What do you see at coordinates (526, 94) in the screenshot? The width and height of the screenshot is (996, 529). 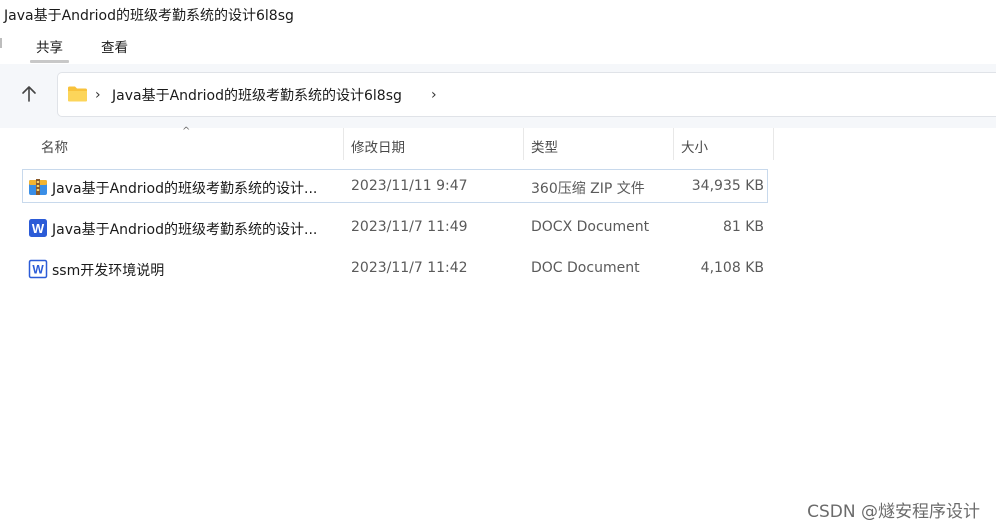 I see `address-bar: › Java基于Andriod的班级考勤系统的设计6l8sg ›` at bounding box center [526, 94].